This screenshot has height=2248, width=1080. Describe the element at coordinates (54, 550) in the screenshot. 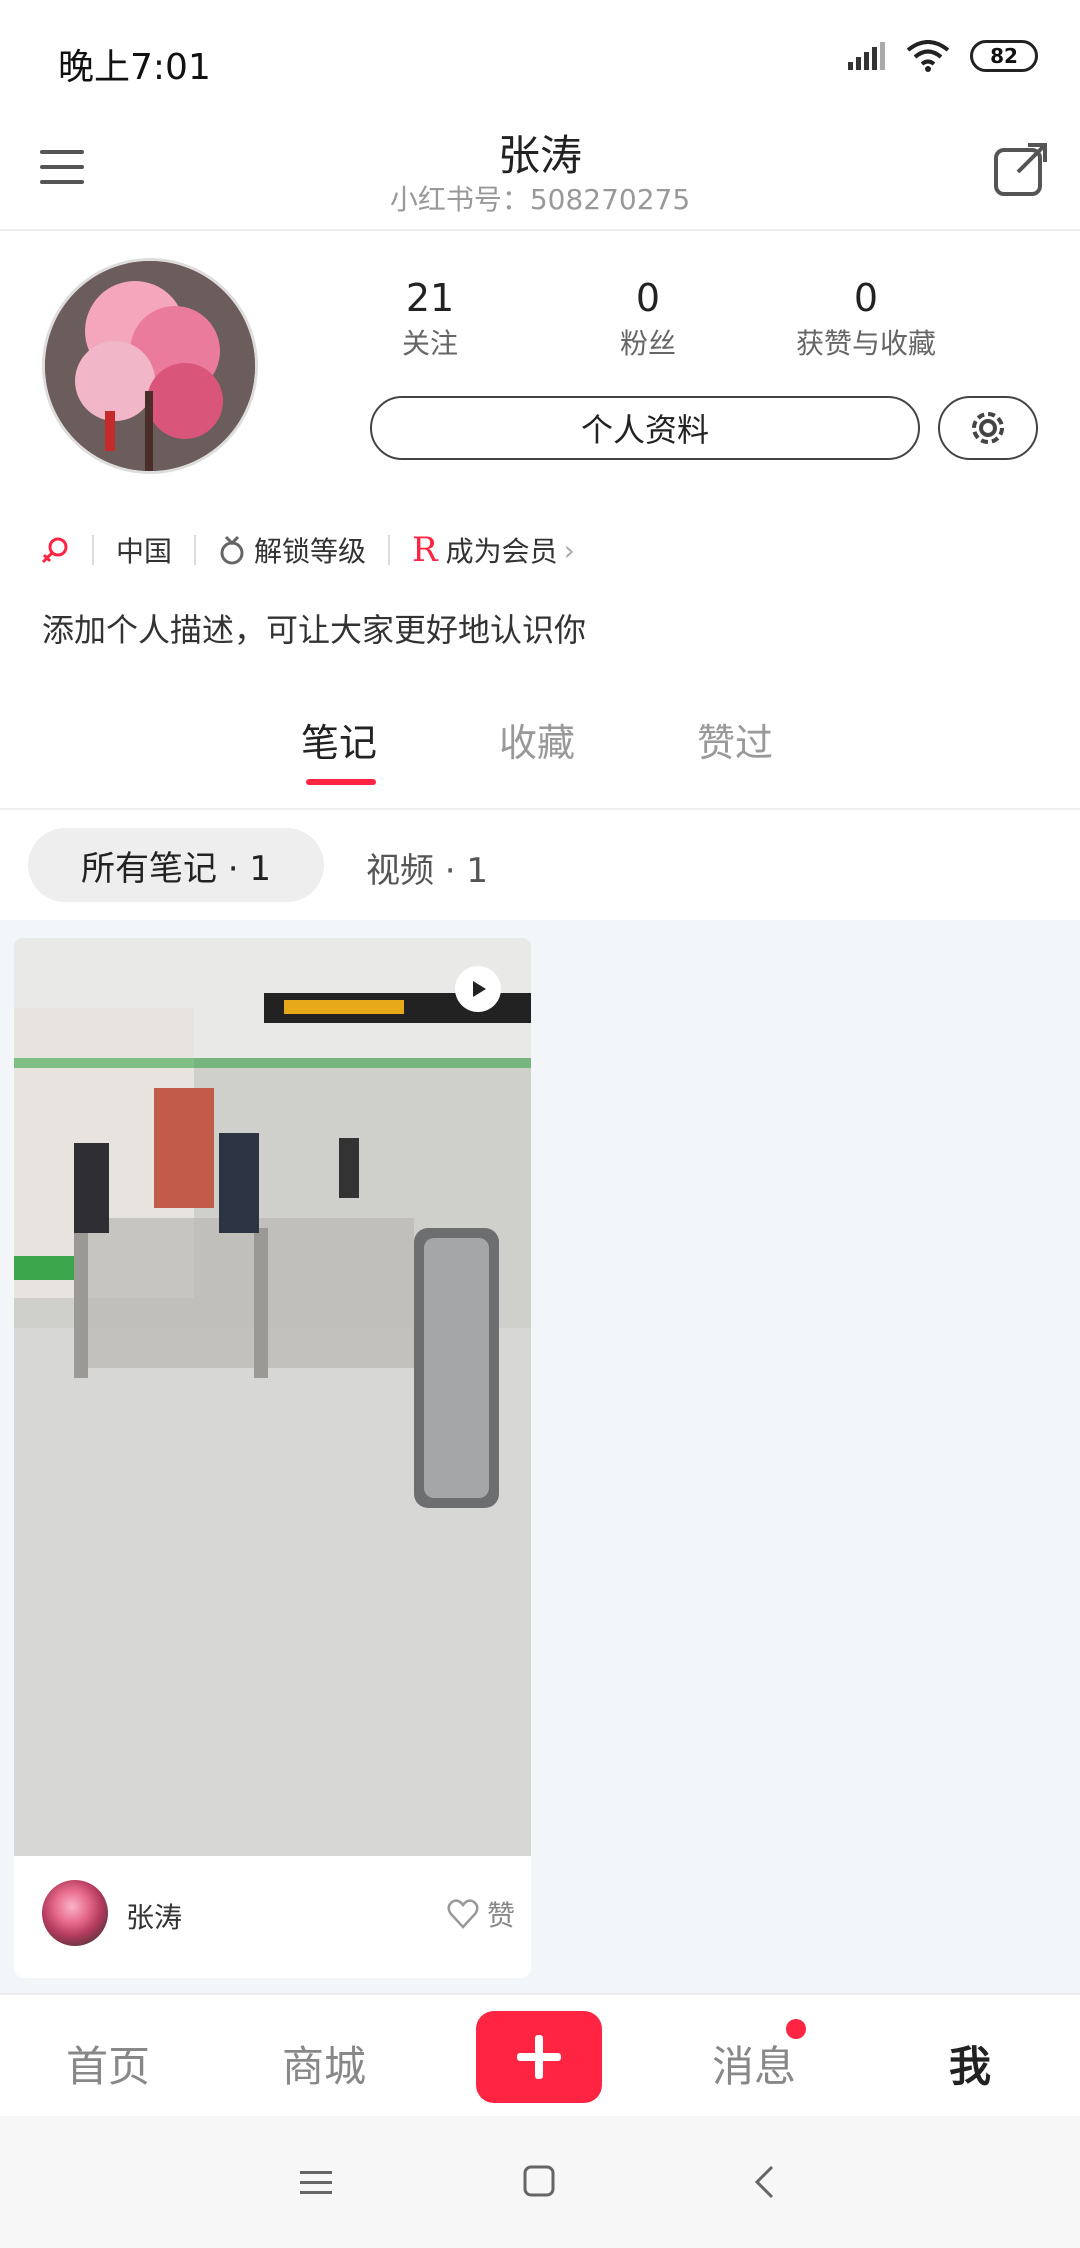

I see `gender-icon` at that location.